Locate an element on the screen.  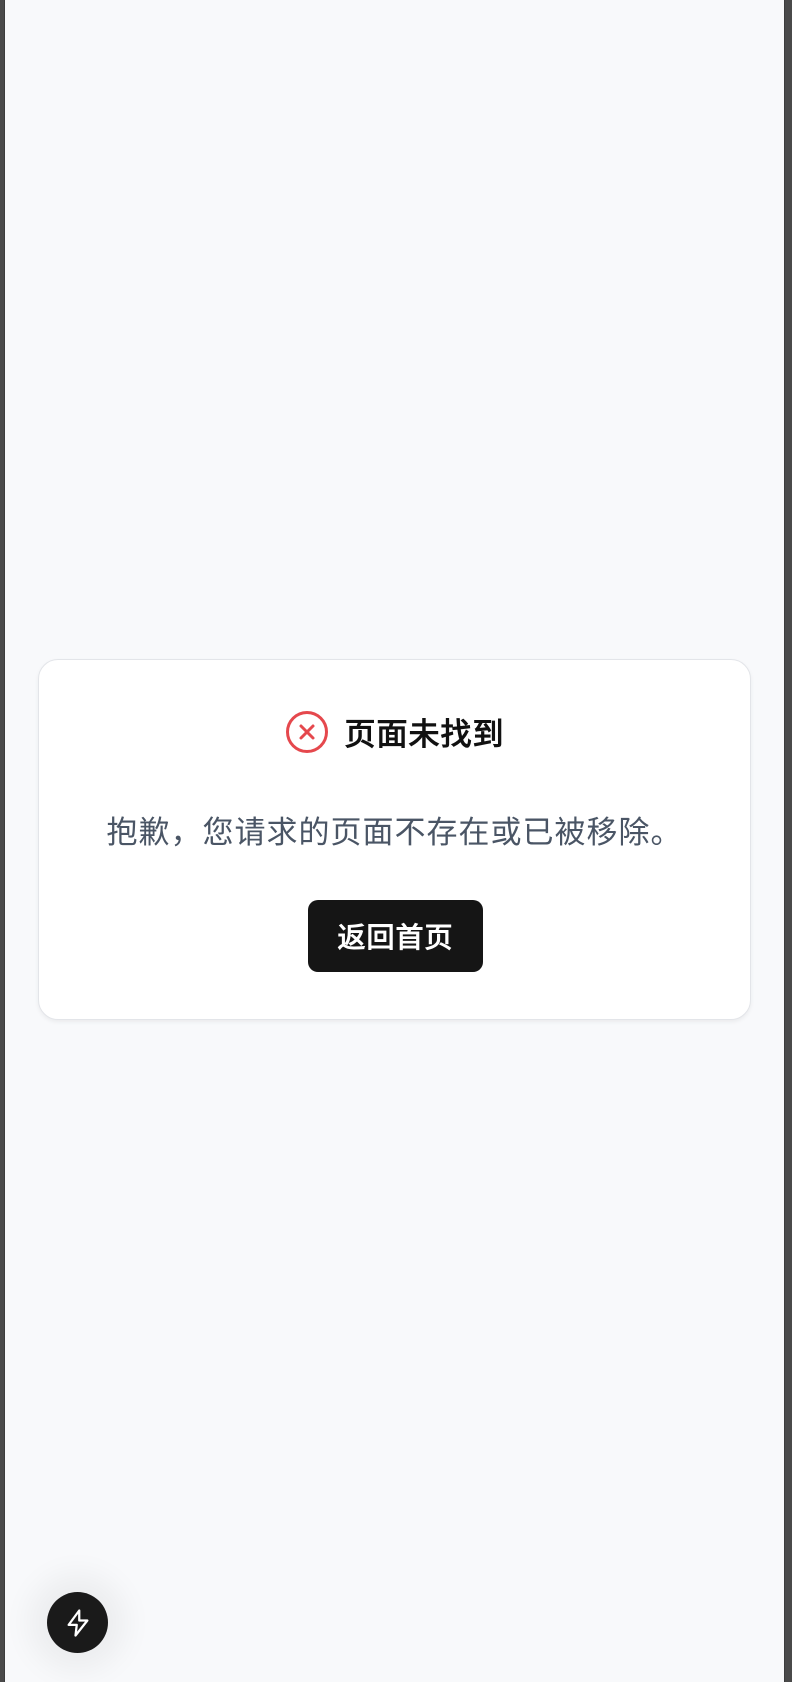
page-title: 页面未找到 is located at coordinates (424, 735).